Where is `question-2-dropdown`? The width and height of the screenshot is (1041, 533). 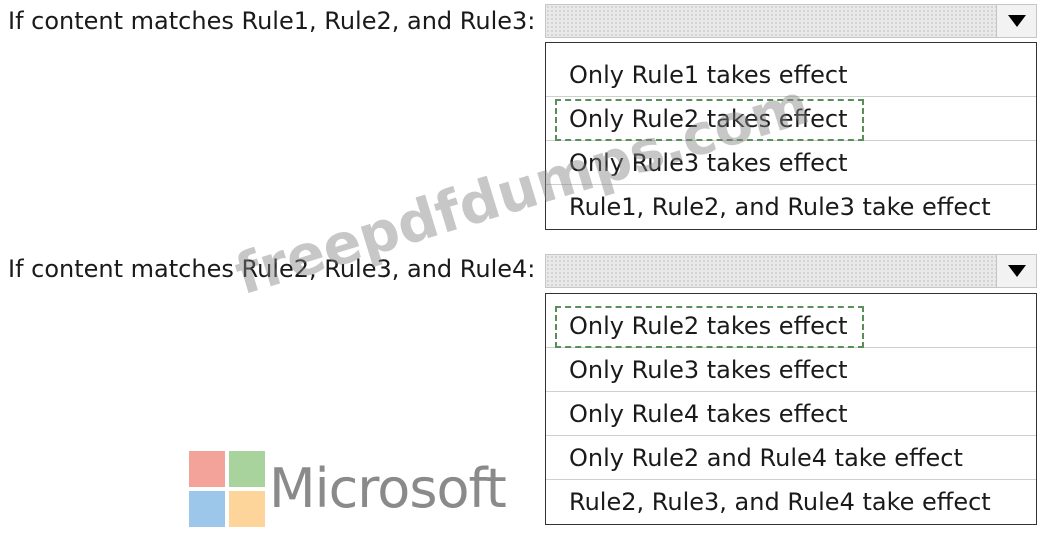
question-2-dropdown is located at coordinates (791, 271).